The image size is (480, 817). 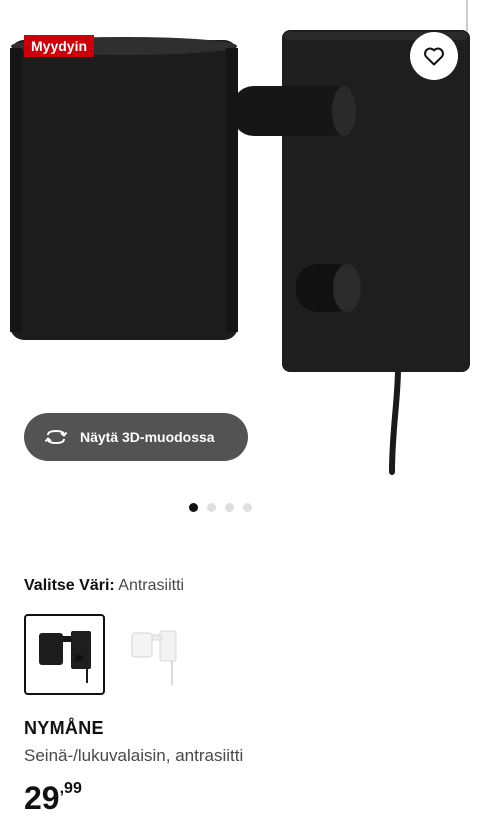 What do you see at coordinates (42, 798) in the screenshot?
I see `price-integer: 29` at bounding box center [42, 798].